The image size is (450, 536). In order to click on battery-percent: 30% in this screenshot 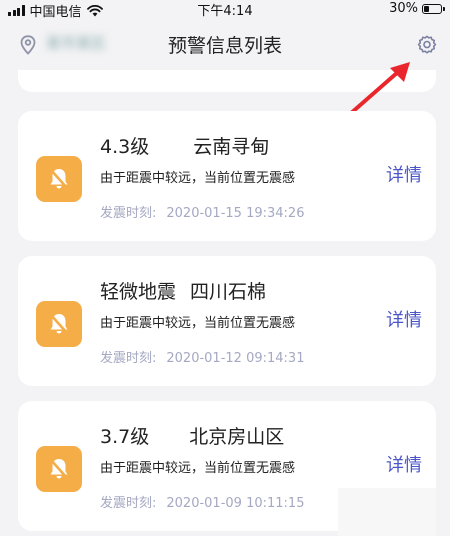, I will do `click(403, 8)`.